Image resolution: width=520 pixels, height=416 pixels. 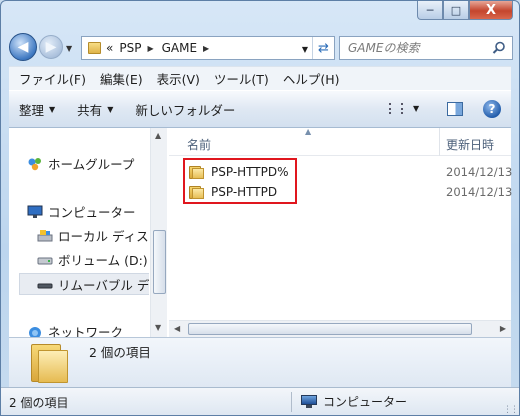 I want to click on network-icon, so click(x=35, y=331).